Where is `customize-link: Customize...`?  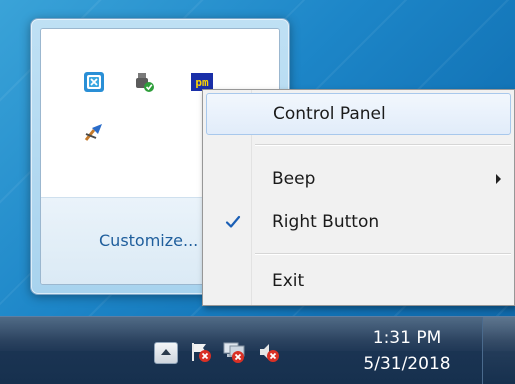
customize-link: Customize... is located at coordinates (148, 240).